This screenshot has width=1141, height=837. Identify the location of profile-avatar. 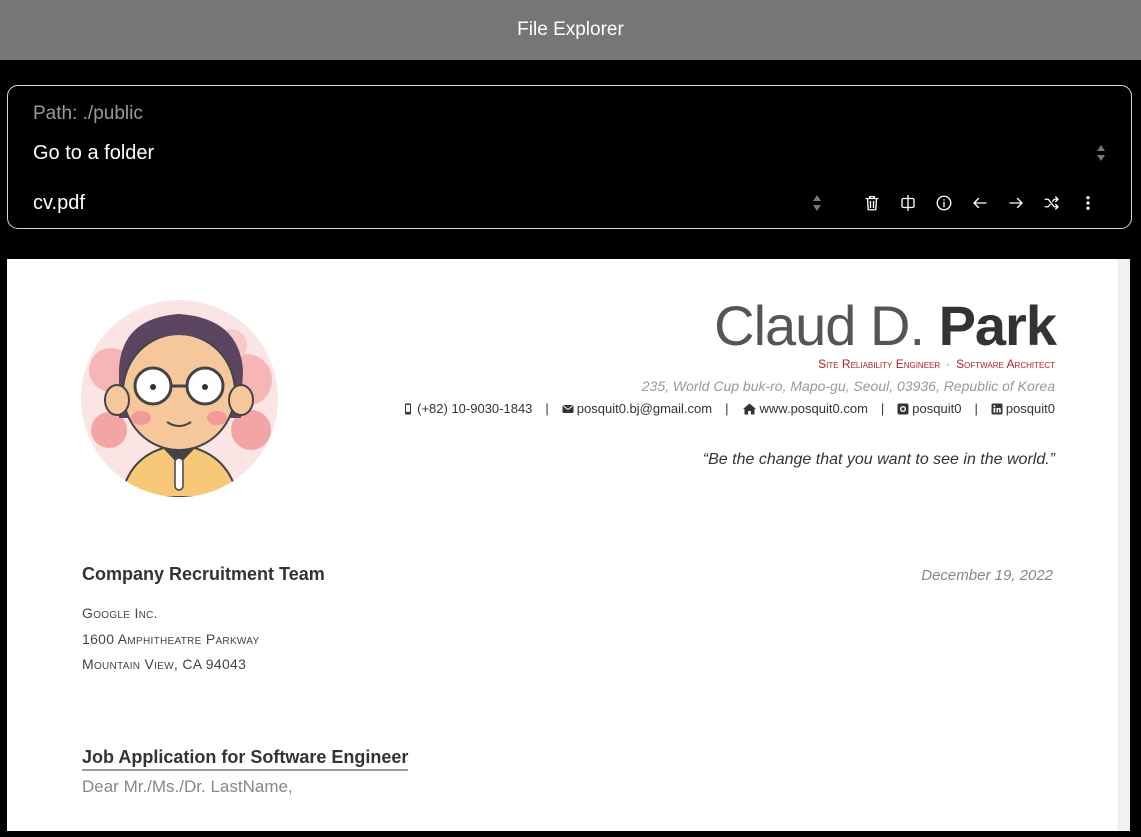
(179, 398).